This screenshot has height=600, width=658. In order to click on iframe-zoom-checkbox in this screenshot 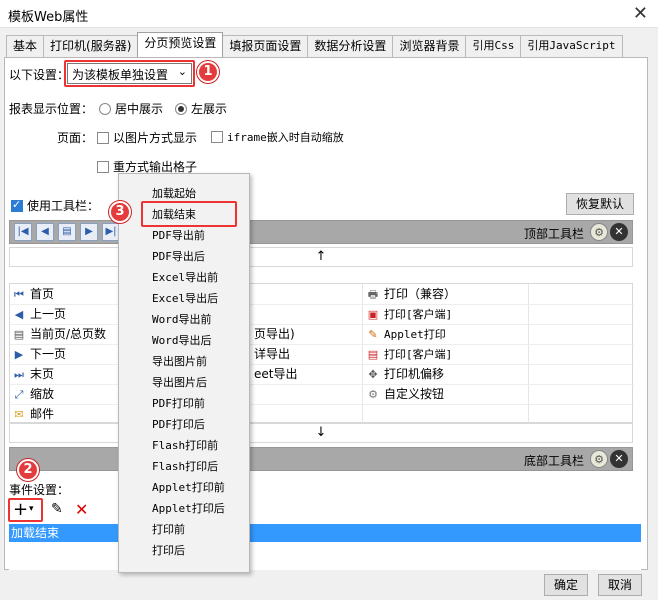, I will do `click(217, 137)`.